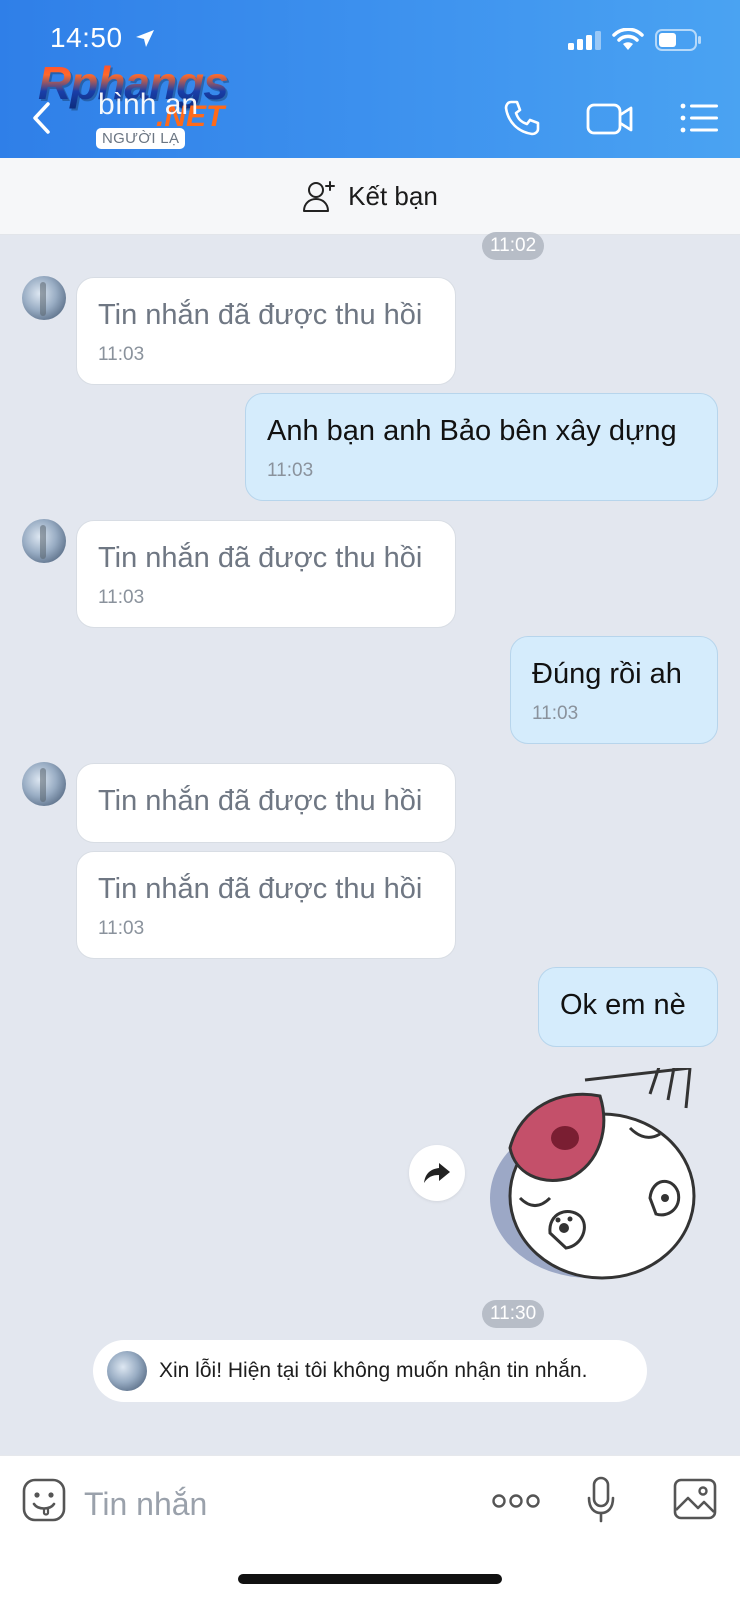 This screenshot has width=740, height=1600. I want to click on message-bubble-outgoing: Ok em nè, so click(628, 1007).